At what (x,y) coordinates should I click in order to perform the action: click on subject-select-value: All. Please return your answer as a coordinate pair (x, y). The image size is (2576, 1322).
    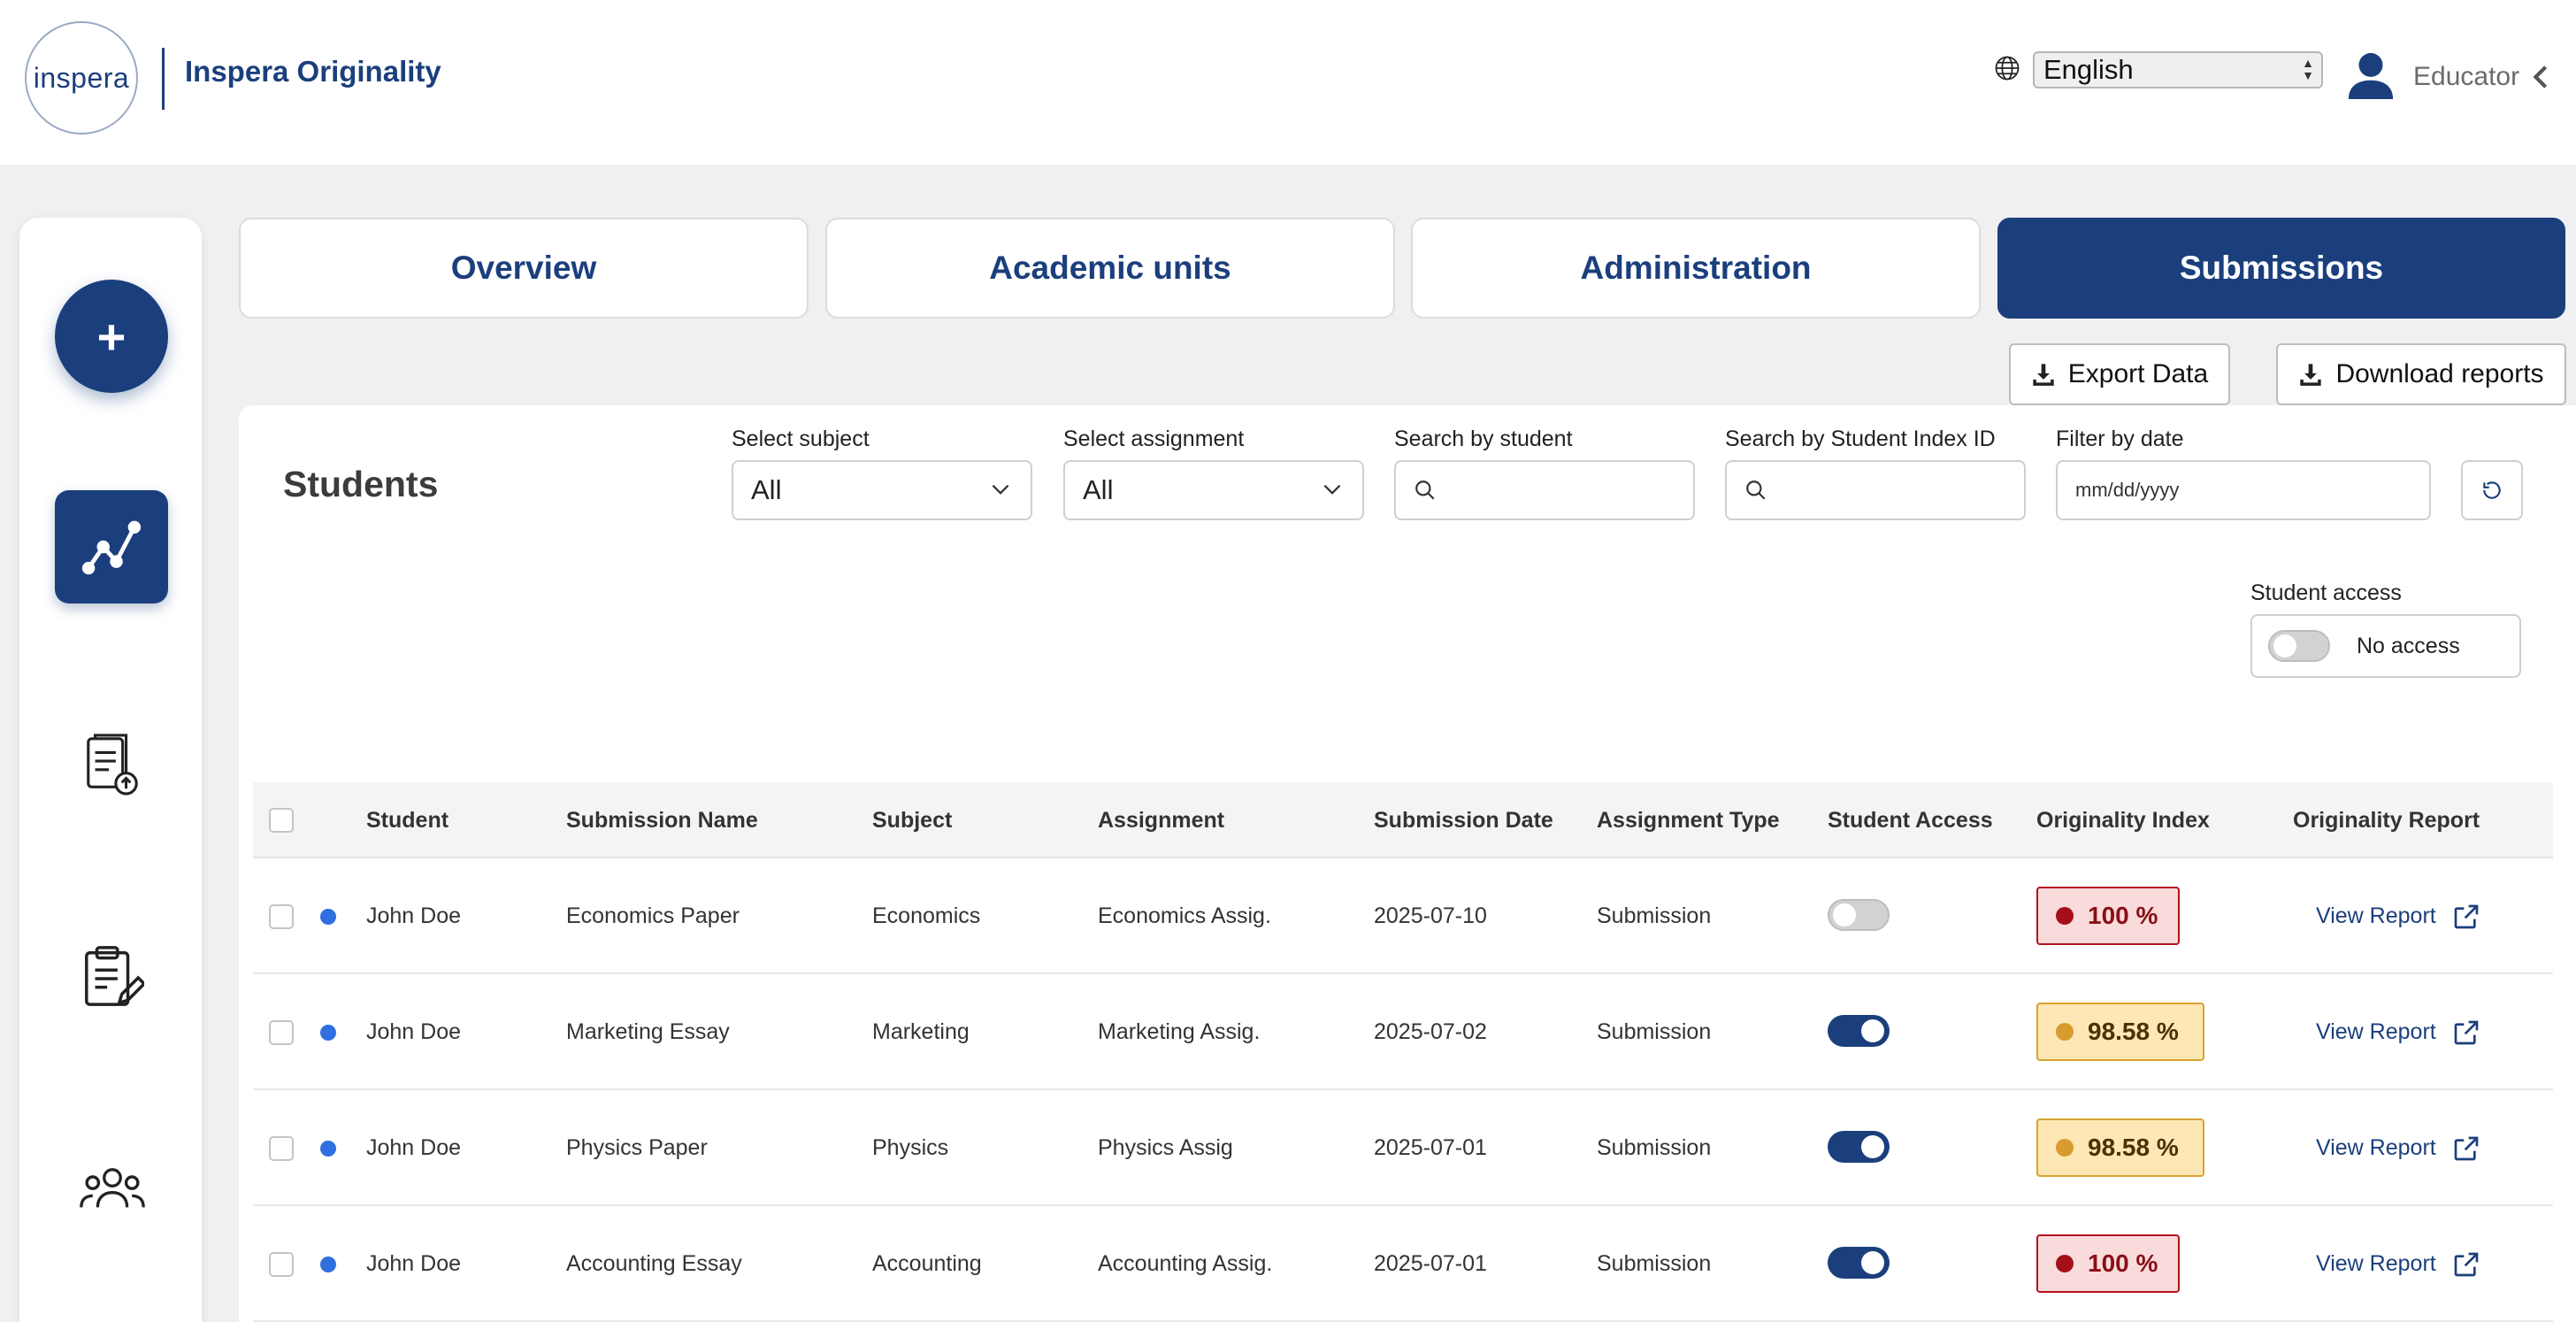
    Looking at the image, I should click on (766, 489).